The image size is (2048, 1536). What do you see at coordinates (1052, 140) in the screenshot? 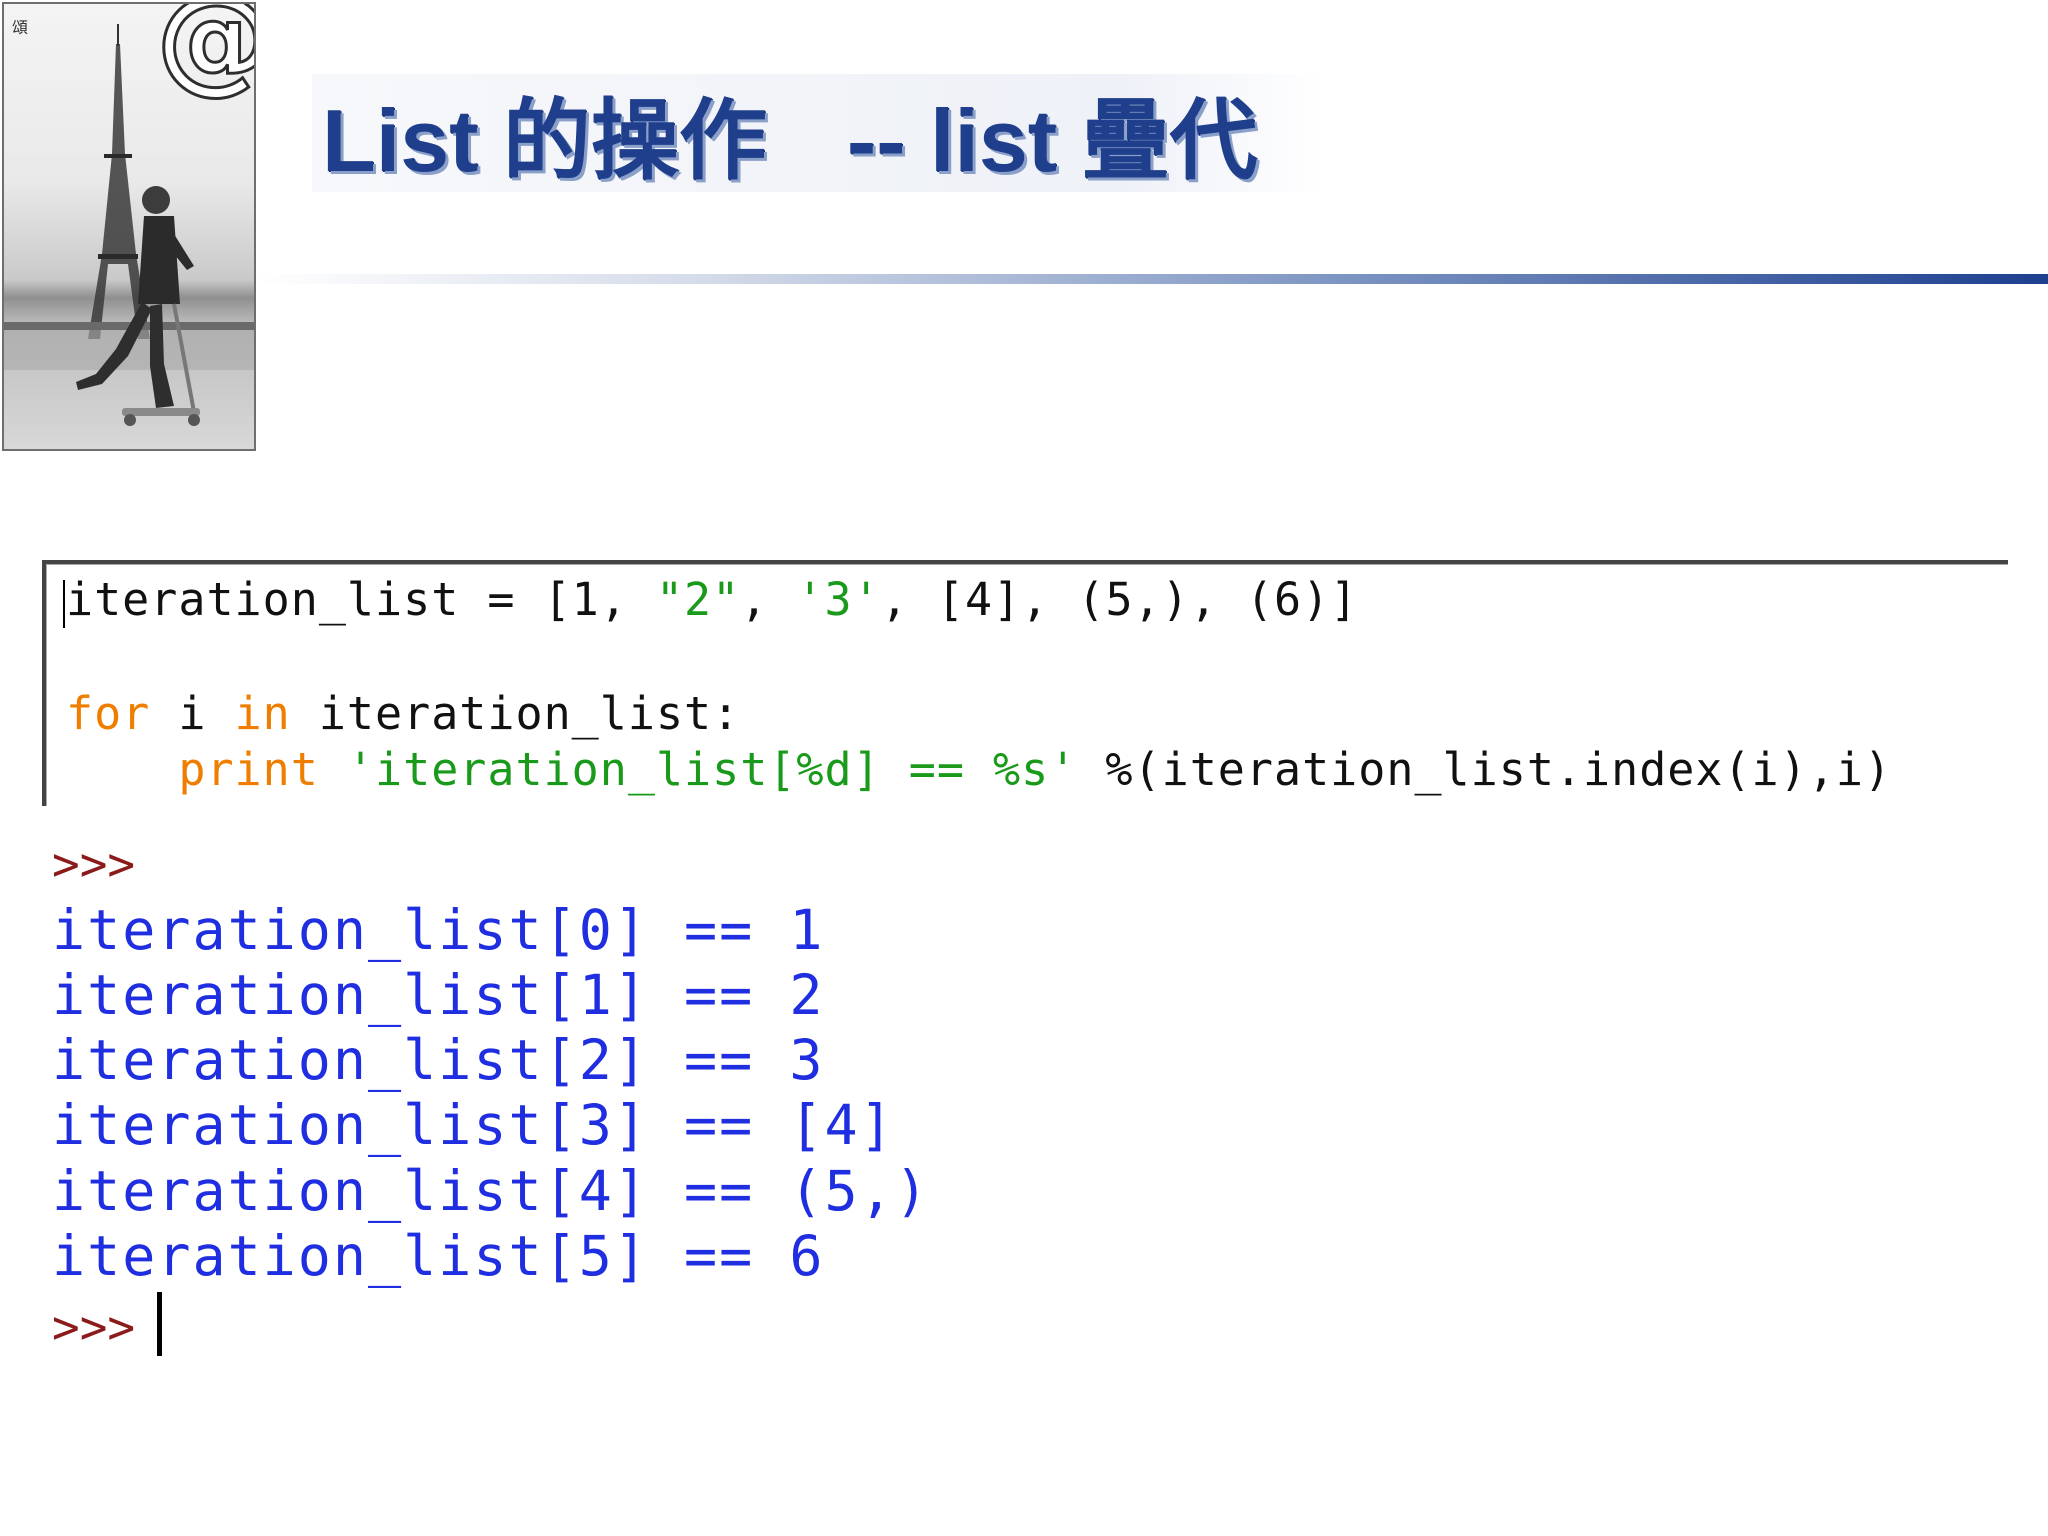
I see `title-right: -- list 疊代` at bounding box center [1052, 140].